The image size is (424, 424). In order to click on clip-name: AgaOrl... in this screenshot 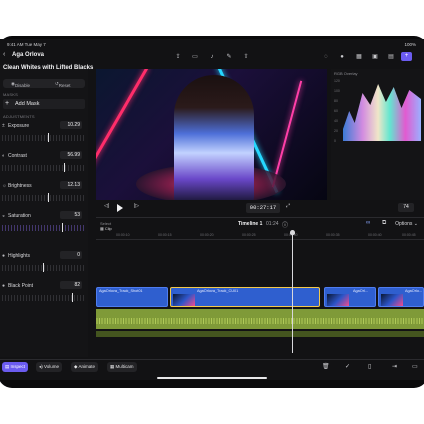, I will do `click(360, 291)`.